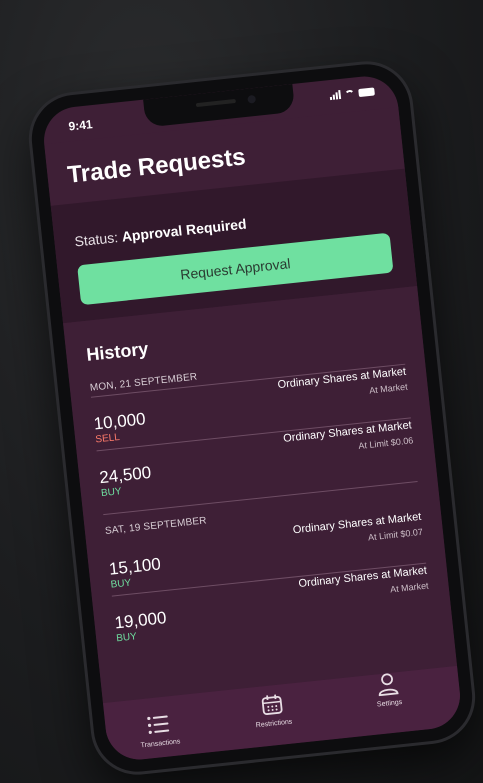  What do you see at coordinates (156, 166) in the screenshot?
I see `page-title: Trade Requests` at bounding box center [156, 166].